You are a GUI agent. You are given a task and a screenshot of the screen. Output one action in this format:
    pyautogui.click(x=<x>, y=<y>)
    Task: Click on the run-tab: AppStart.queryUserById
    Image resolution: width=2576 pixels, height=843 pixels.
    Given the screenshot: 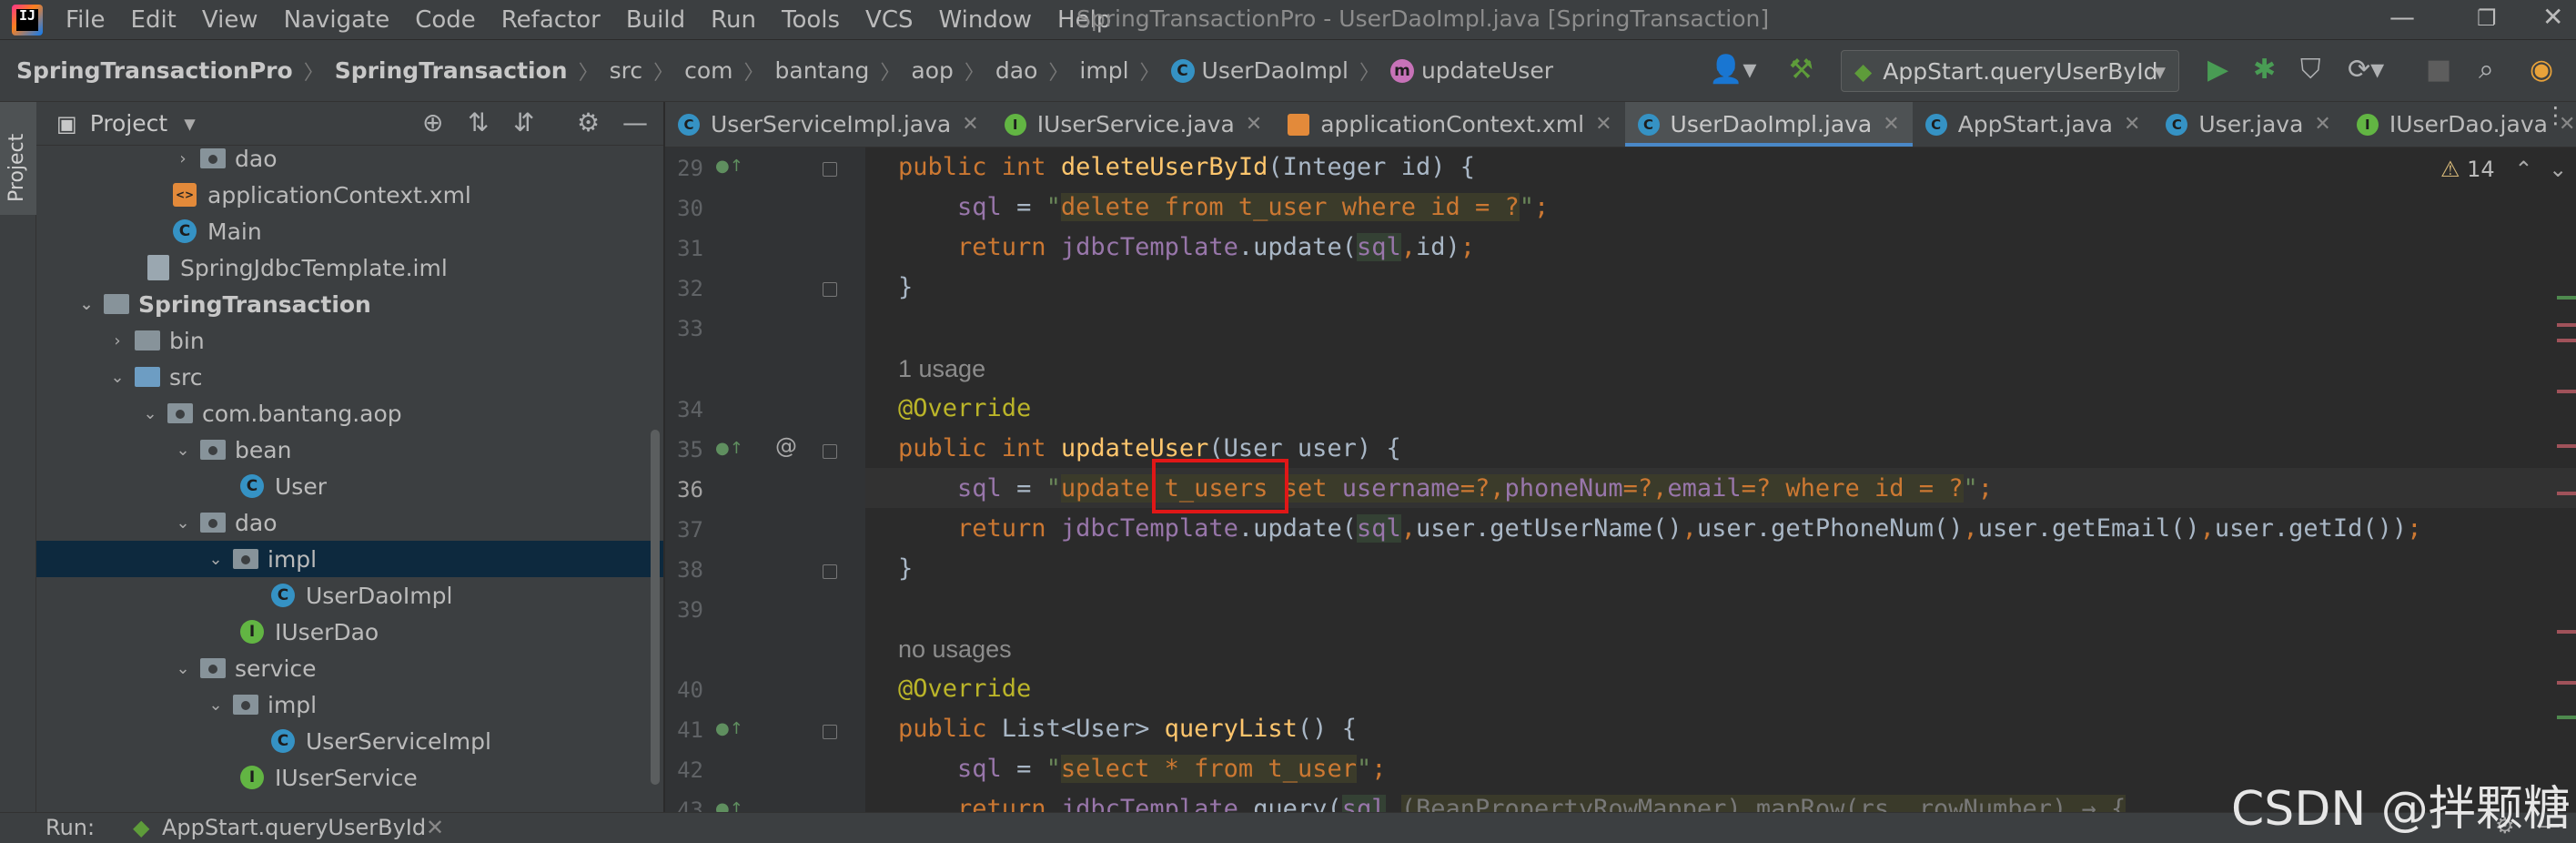 What is the action you would take?
    pyautogui.click(x=294, y=827)
    